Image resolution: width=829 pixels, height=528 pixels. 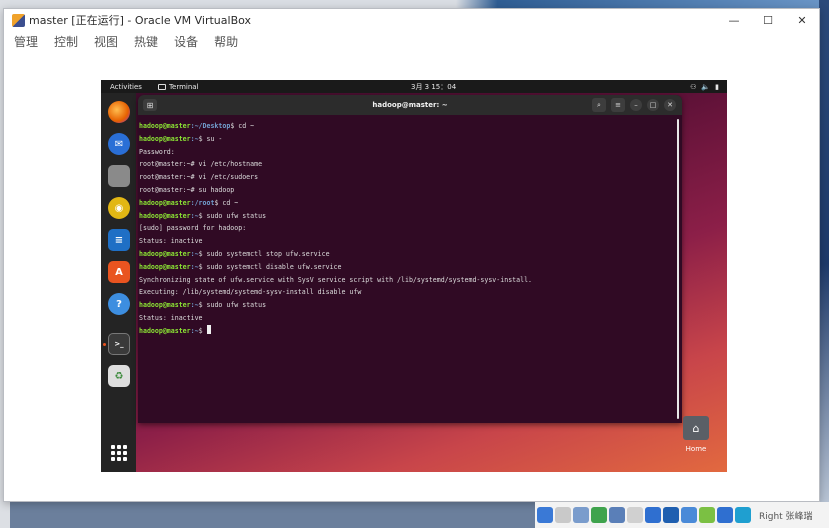 I want to click on terminal-line: root@master:~# vi /etc/sudoers, so click(x=410, y=177).